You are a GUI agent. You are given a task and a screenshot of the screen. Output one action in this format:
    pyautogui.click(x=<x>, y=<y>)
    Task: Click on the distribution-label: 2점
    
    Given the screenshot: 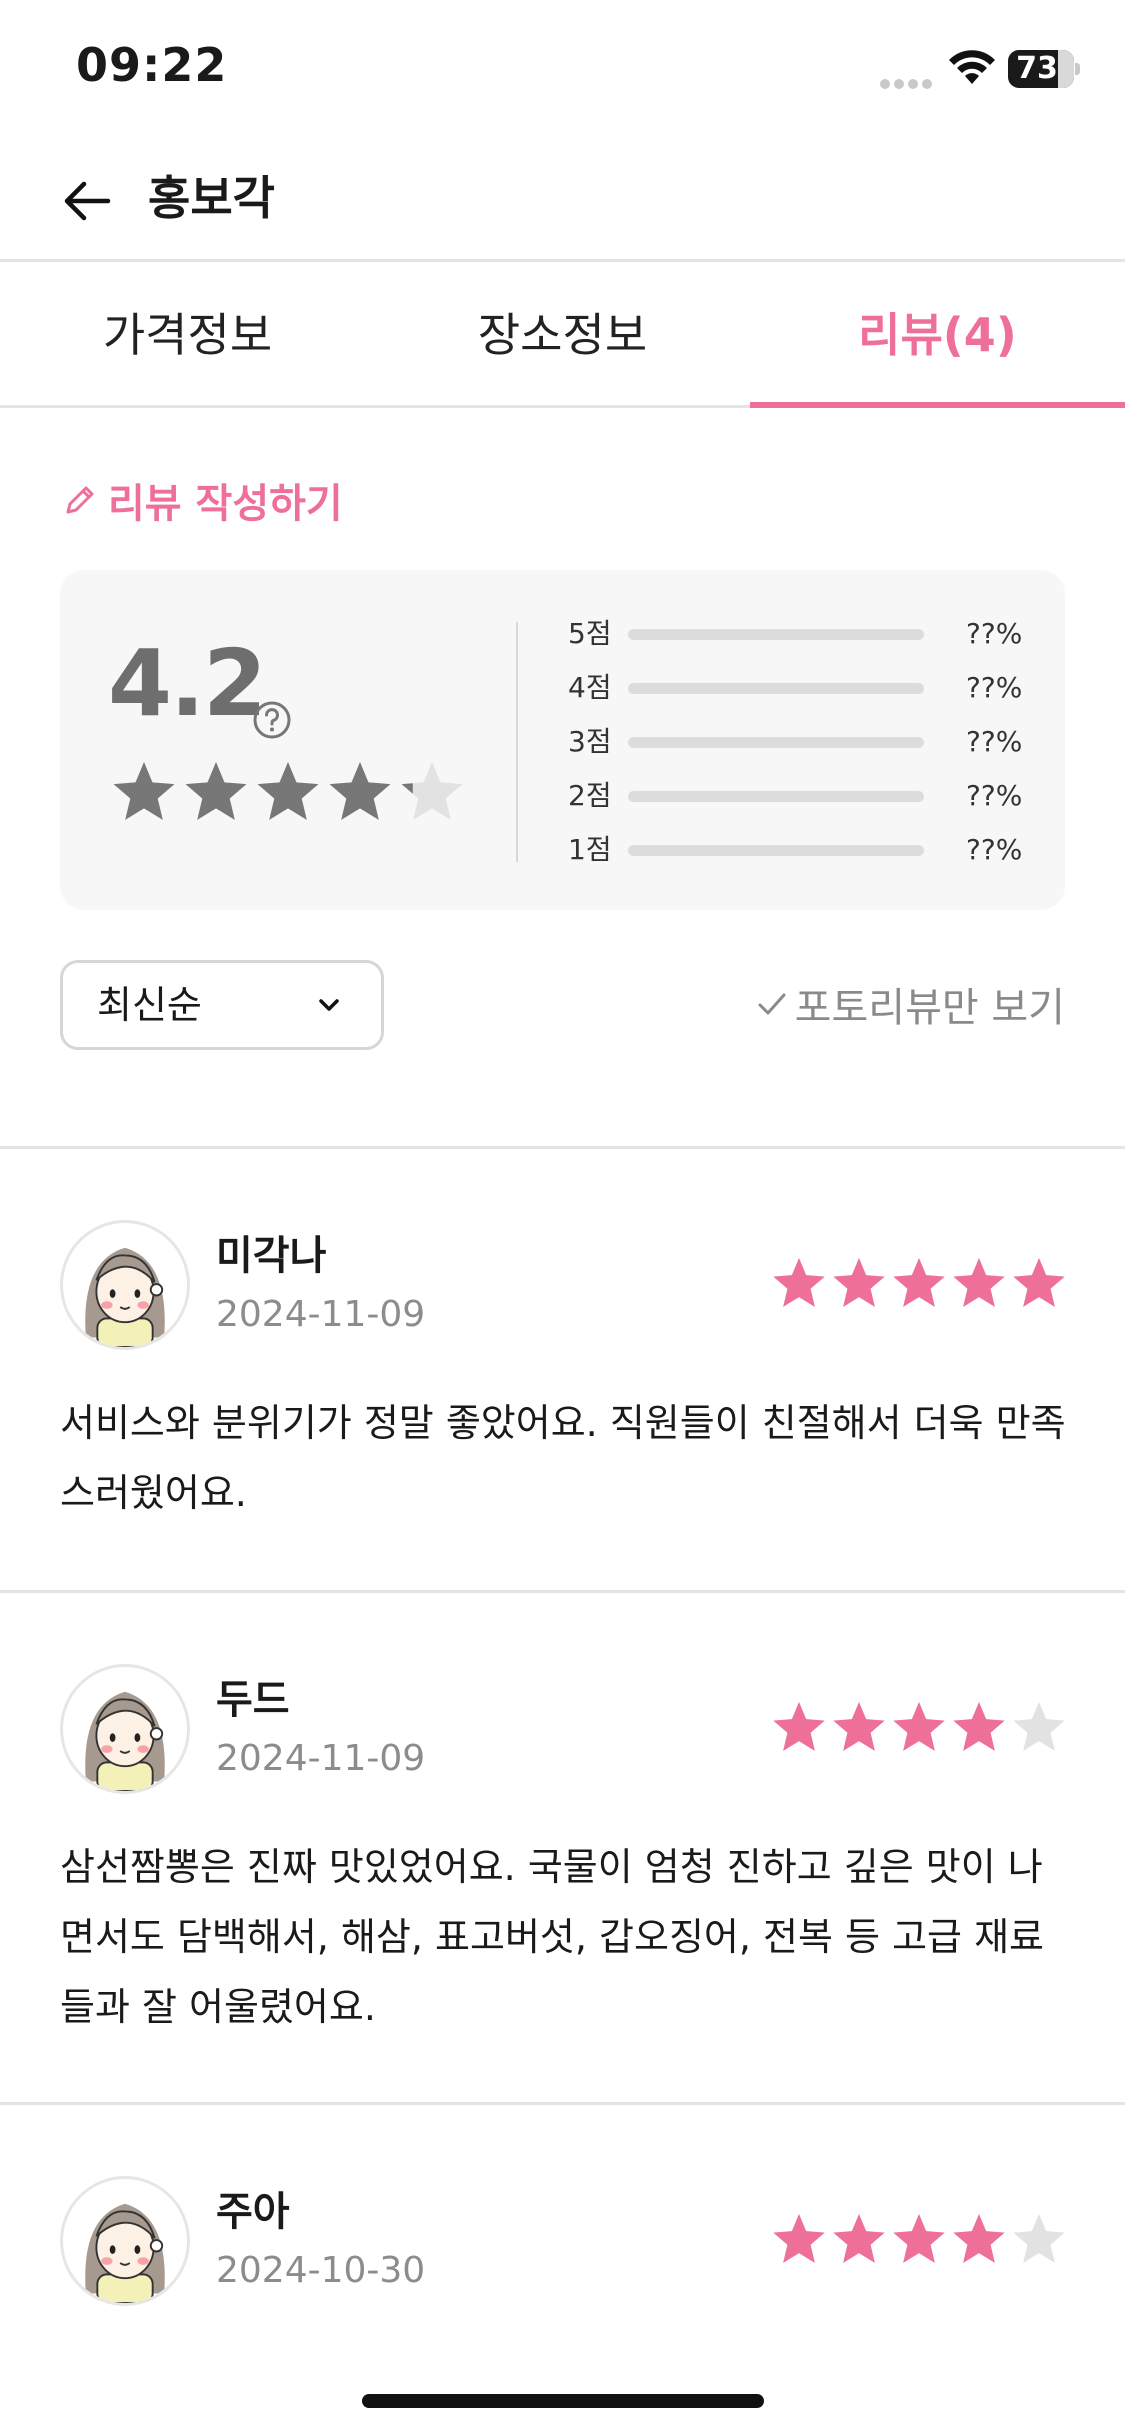 What is the action you would take?
    pyautogui.click(x=590, y=795)
    